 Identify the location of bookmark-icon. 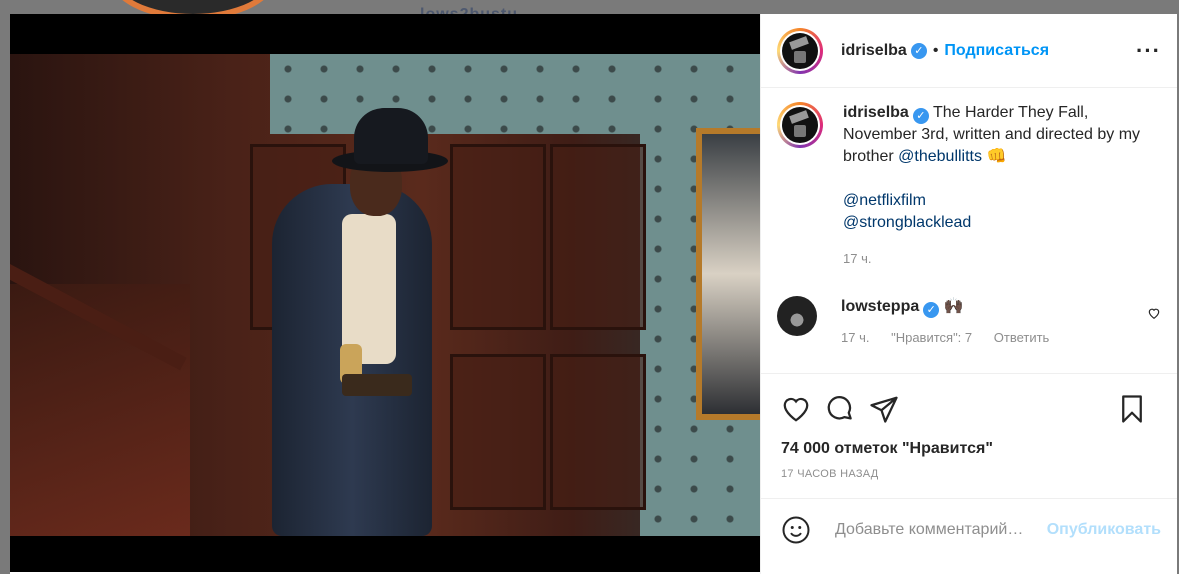
(1132, 409).